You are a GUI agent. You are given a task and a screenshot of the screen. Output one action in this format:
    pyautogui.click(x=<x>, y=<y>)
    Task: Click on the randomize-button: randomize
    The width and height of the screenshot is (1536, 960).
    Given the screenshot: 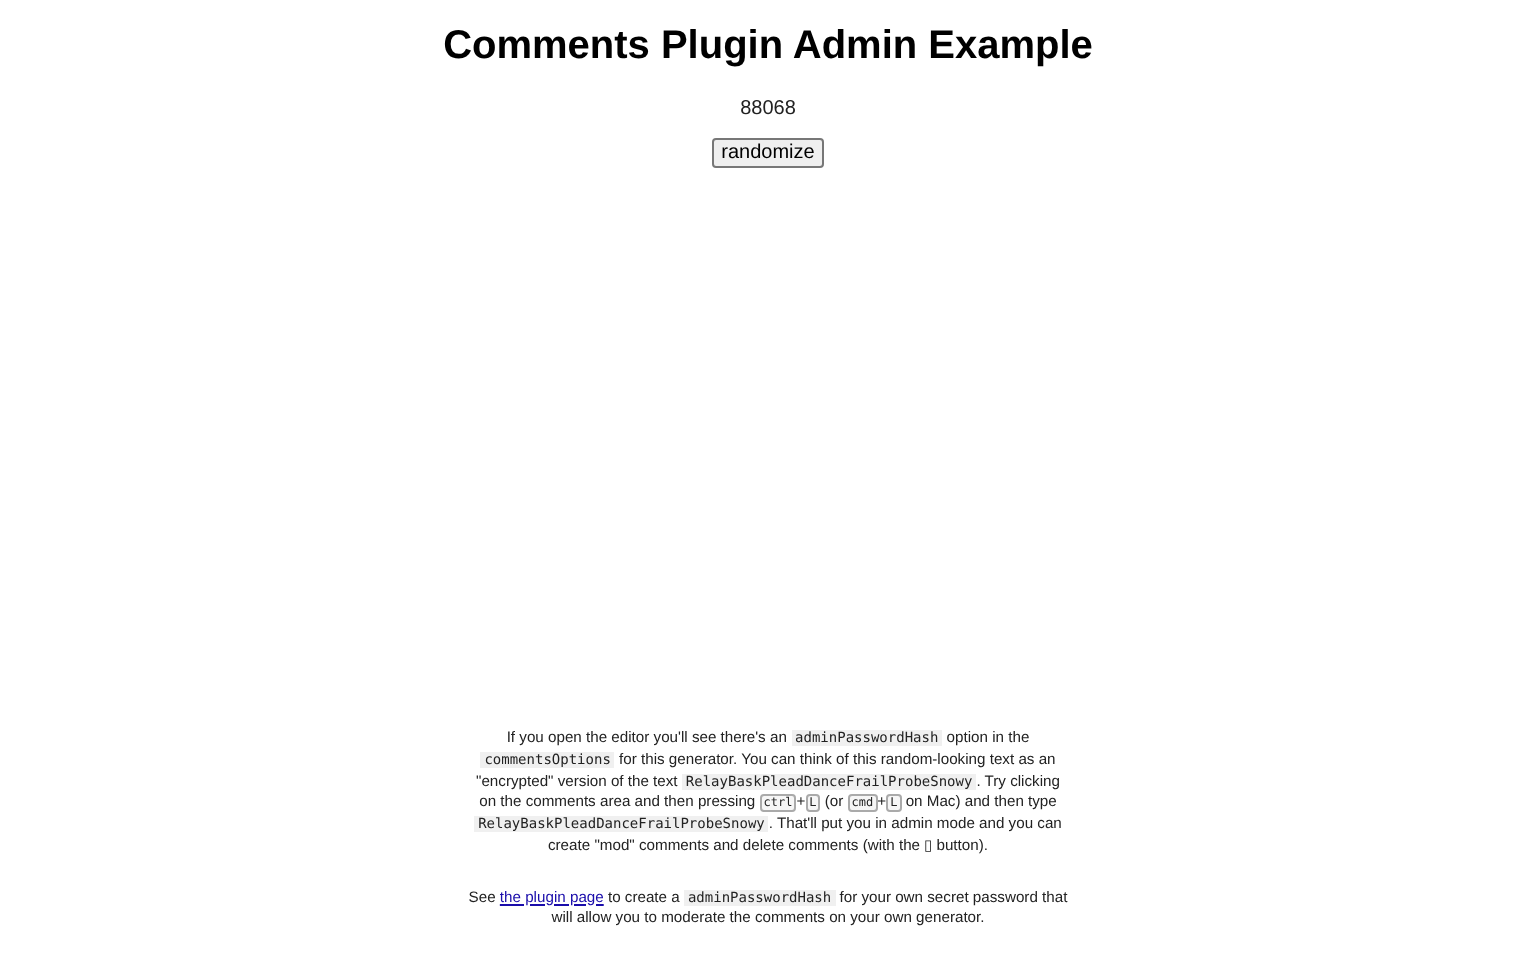 What is the action you would take?
    pyautogui.click(x=768, y=153)
    